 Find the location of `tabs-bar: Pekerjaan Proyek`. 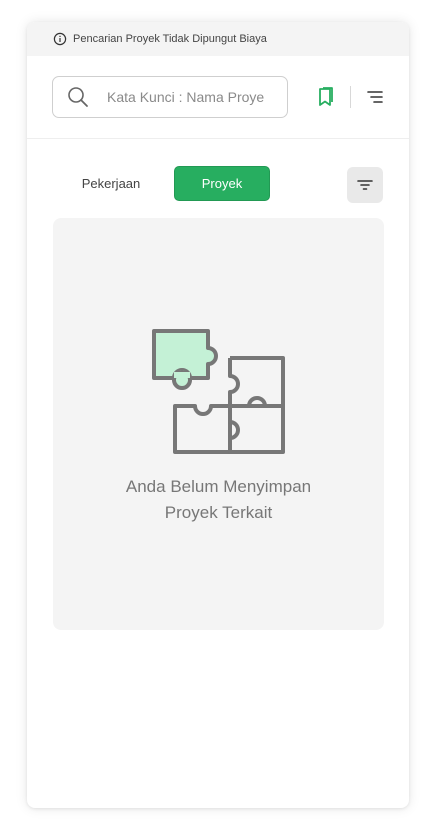

tabs-bar: Pekerjaan Proyek is located at coordinates (218, 178).